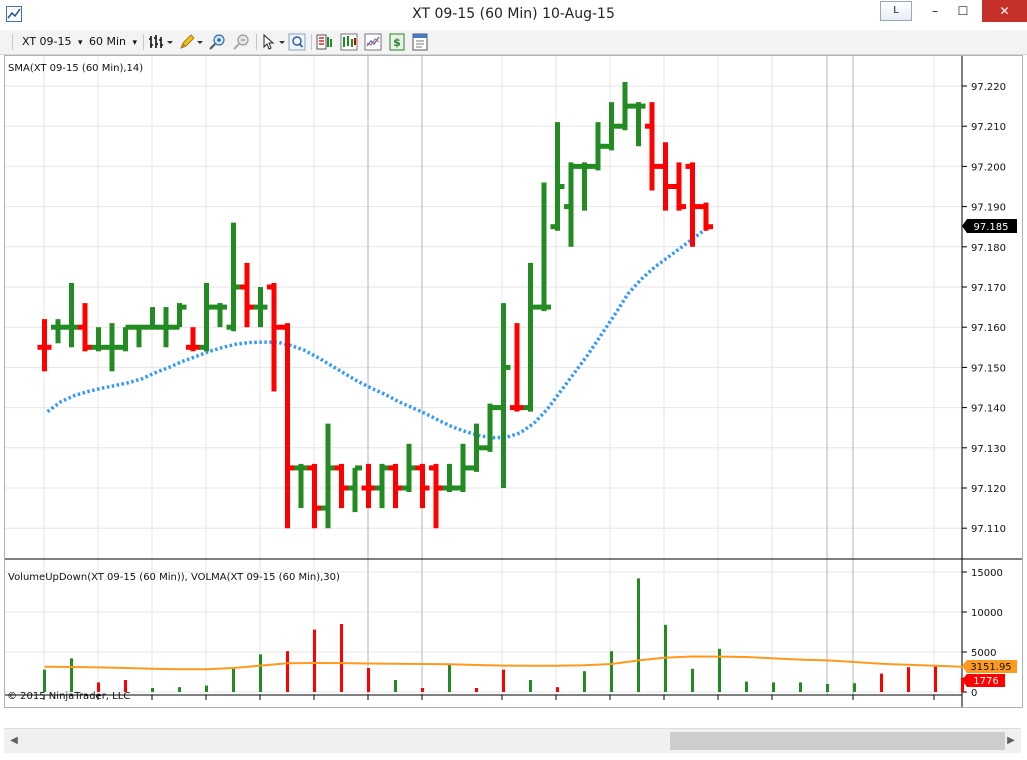 The image size is (1027, 760). I want to click on volma-series, so click(503, 663).